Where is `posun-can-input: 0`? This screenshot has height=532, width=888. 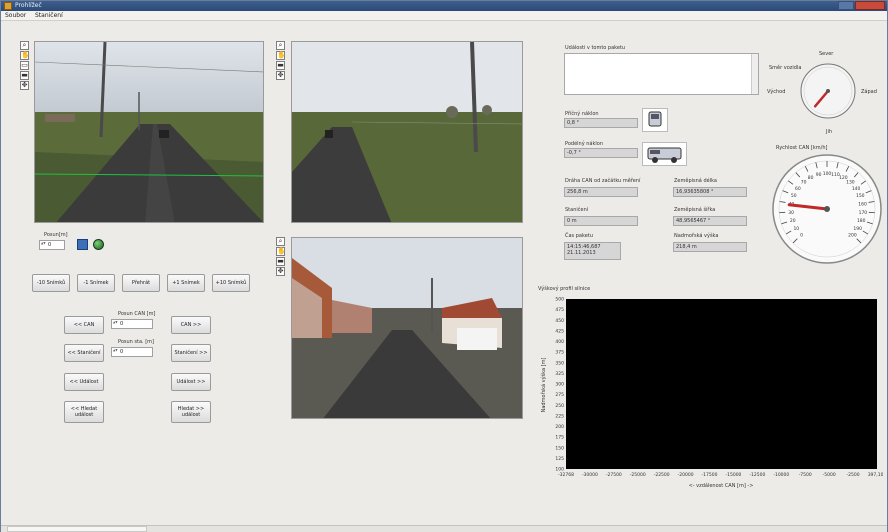
posun-can-input: 0 is located at coordinates (132, 324).